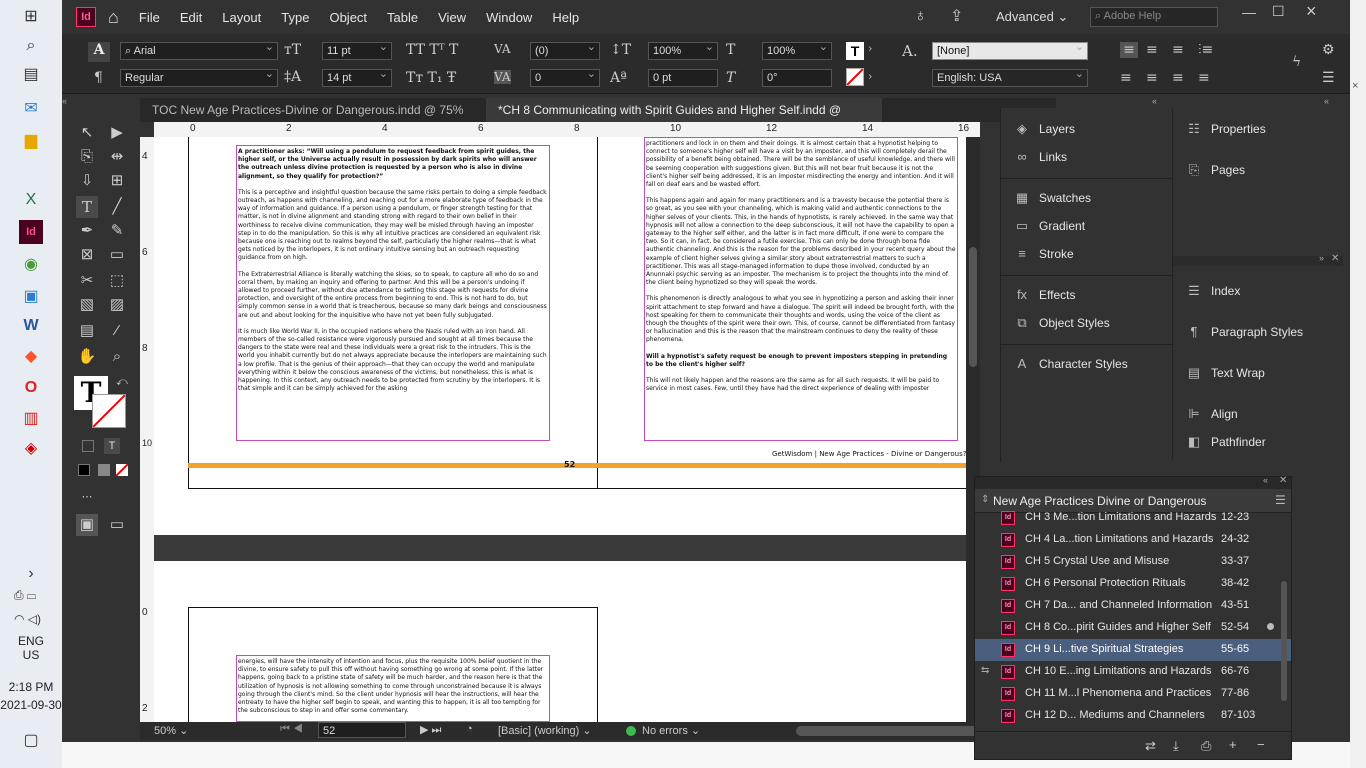 The height and width of the screenshot is (768, 1366). Describe the element at coordinates (87, 255) in the screenshot. I see `rectangle-frame-tool-icon: ⊠` at that location.